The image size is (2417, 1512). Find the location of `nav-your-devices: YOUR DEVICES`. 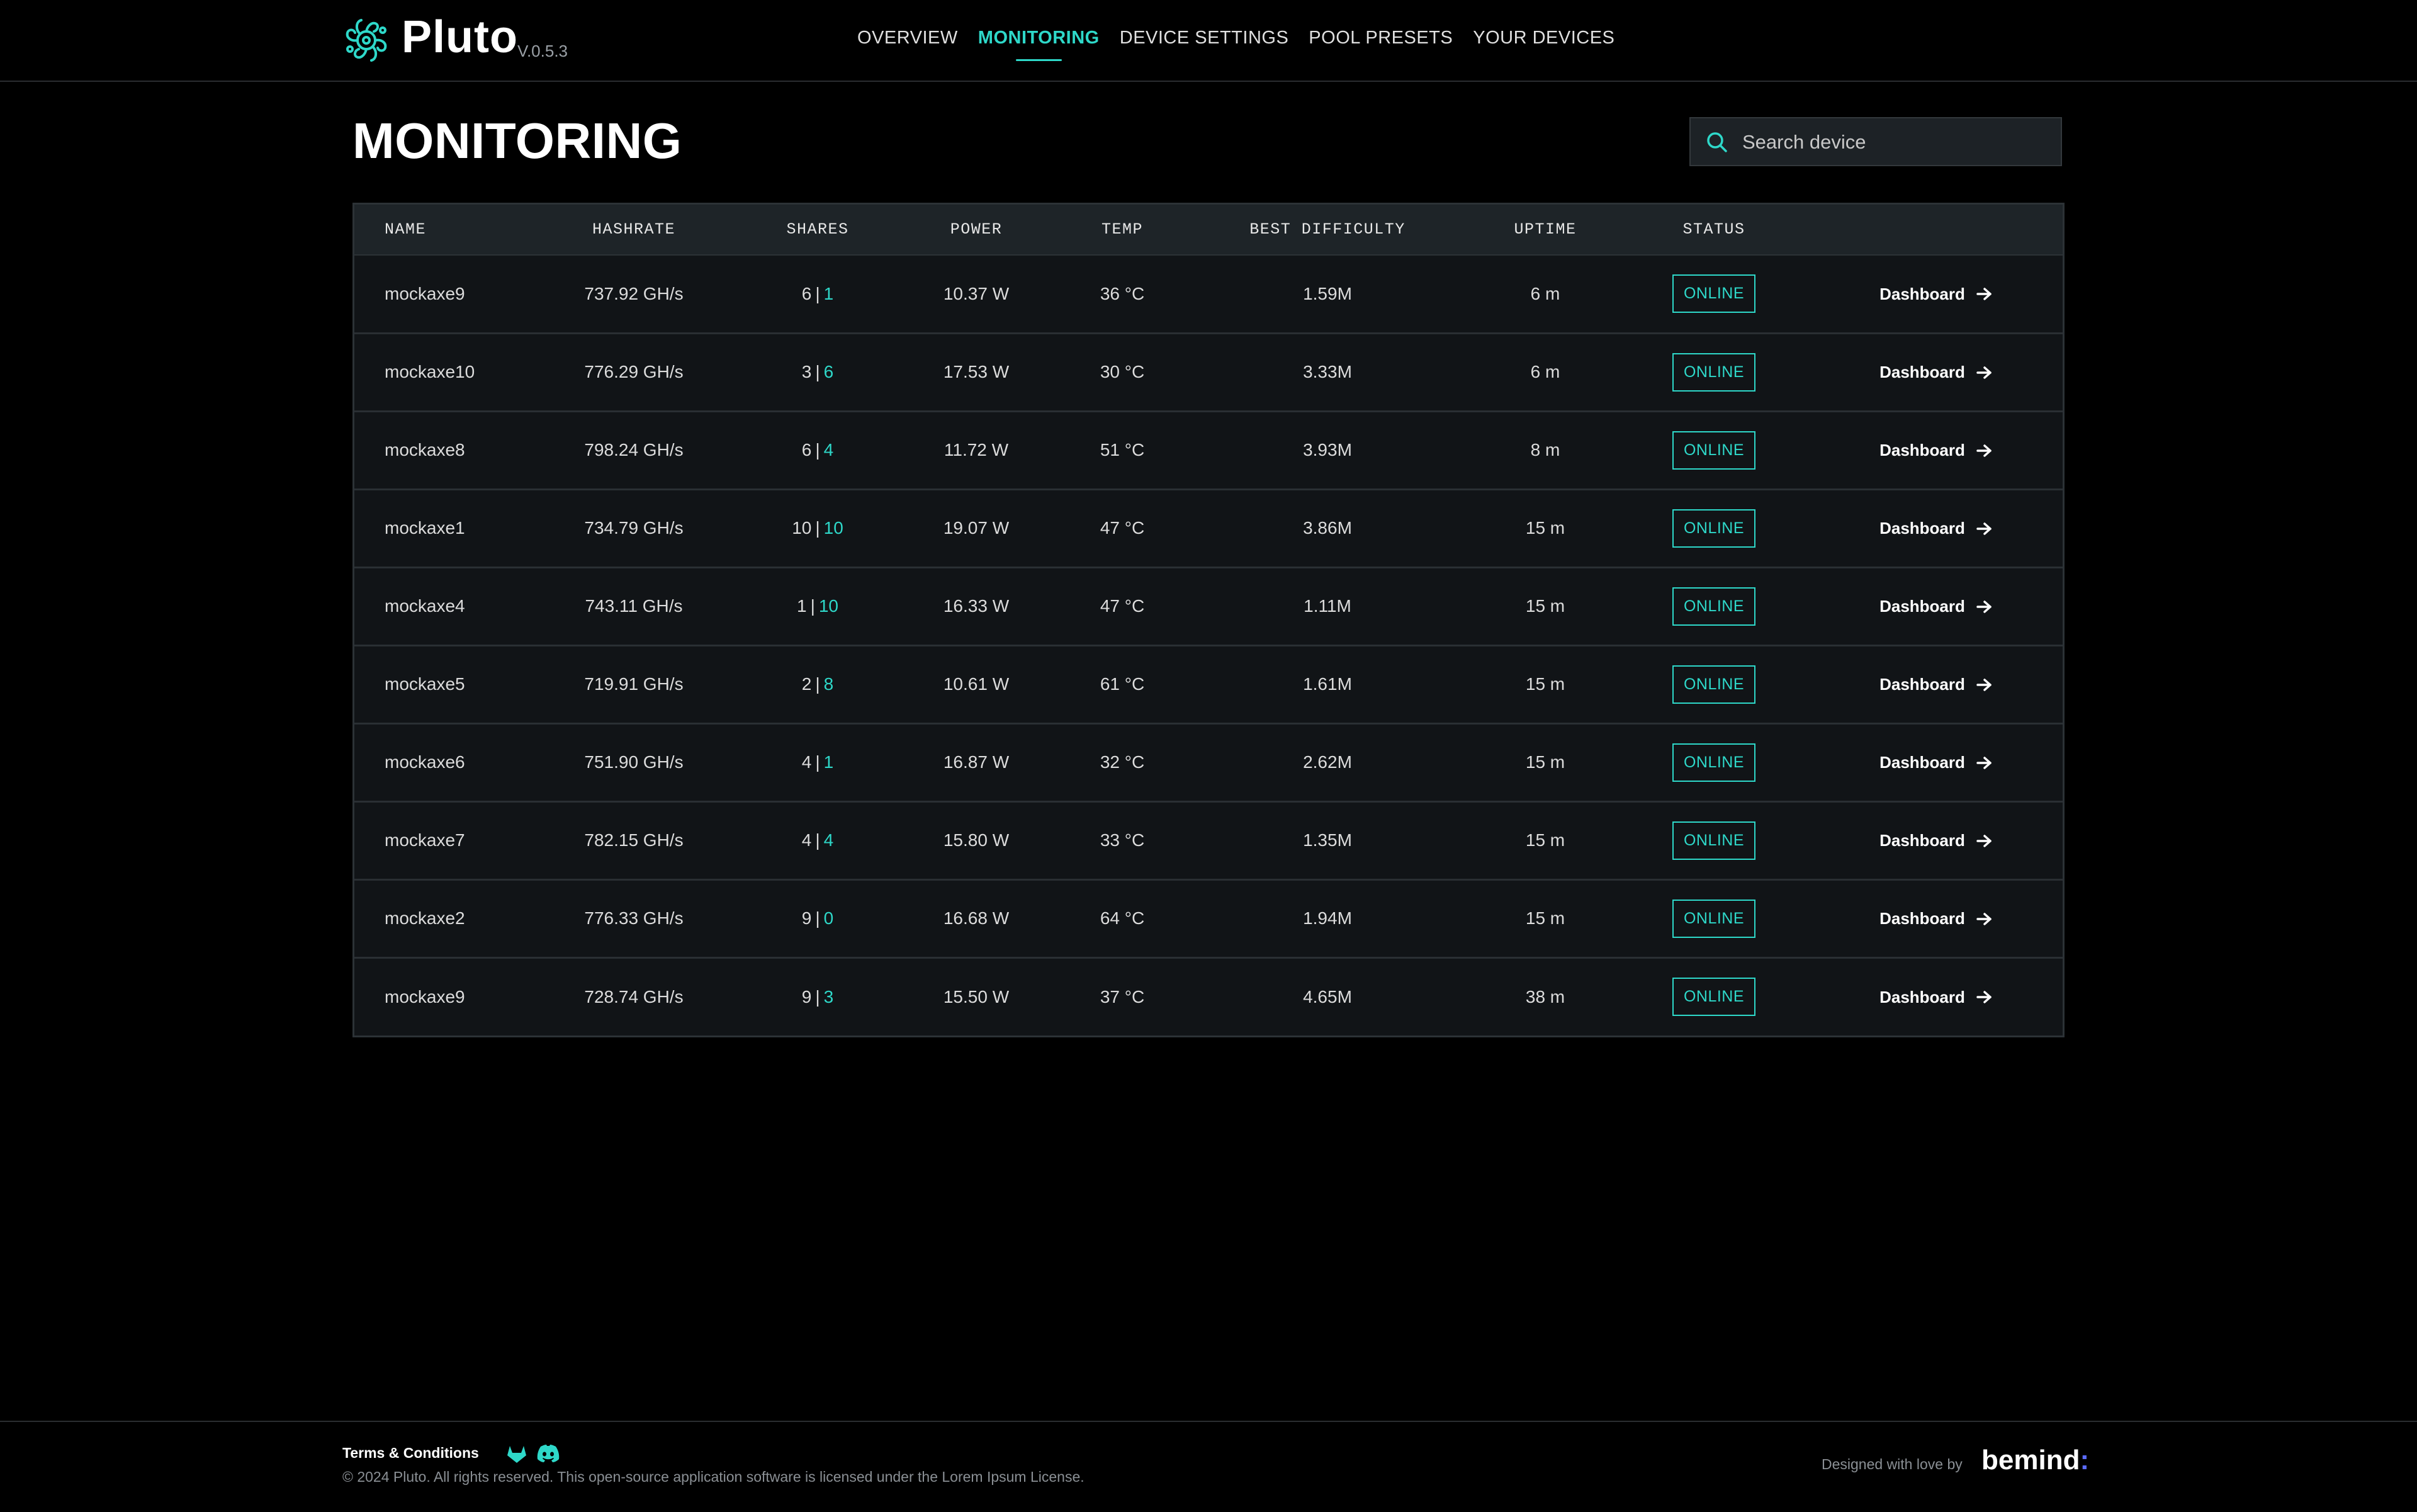

nav-your-devices: YOUR DEVICES is located at coordinates (1543, 38).